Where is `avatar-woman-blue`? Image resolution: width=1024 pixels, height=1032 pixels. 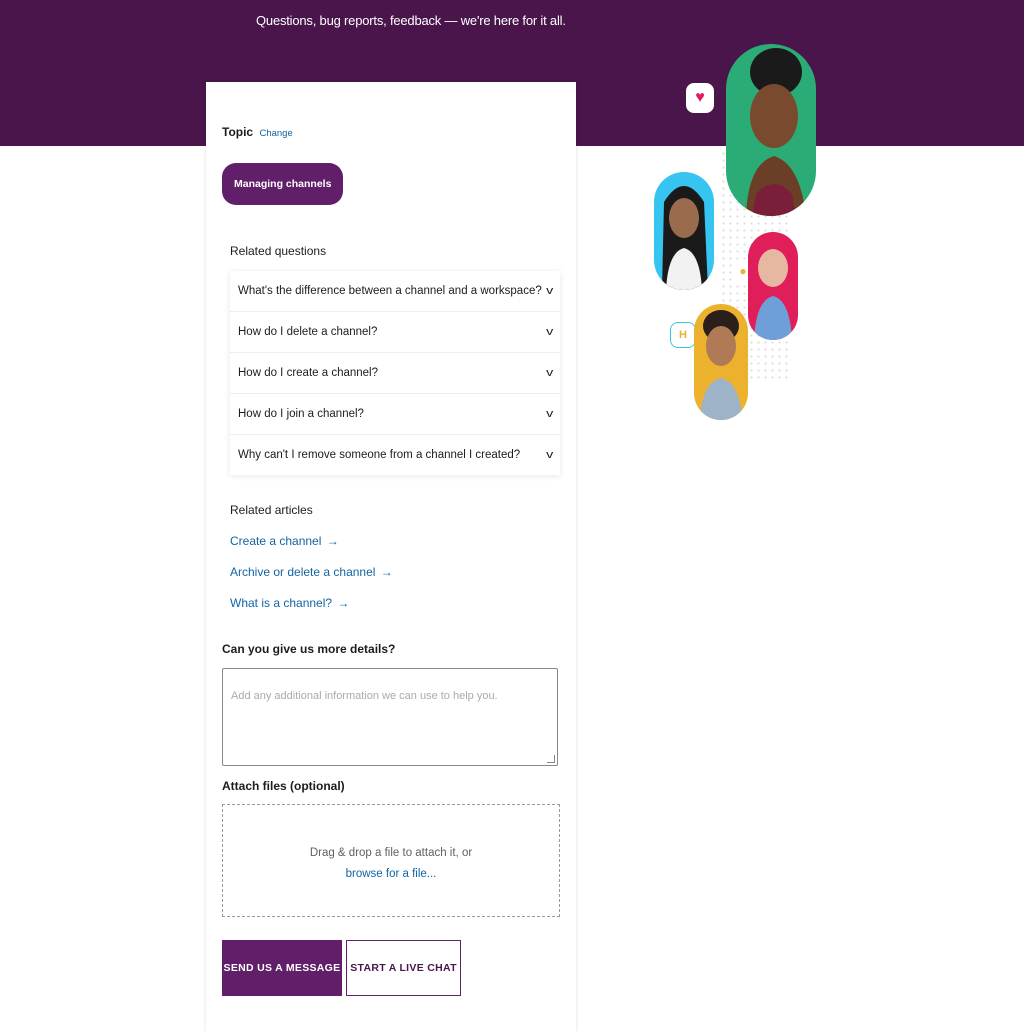
avatar-woman-blue is located at coordinates (684, 231).